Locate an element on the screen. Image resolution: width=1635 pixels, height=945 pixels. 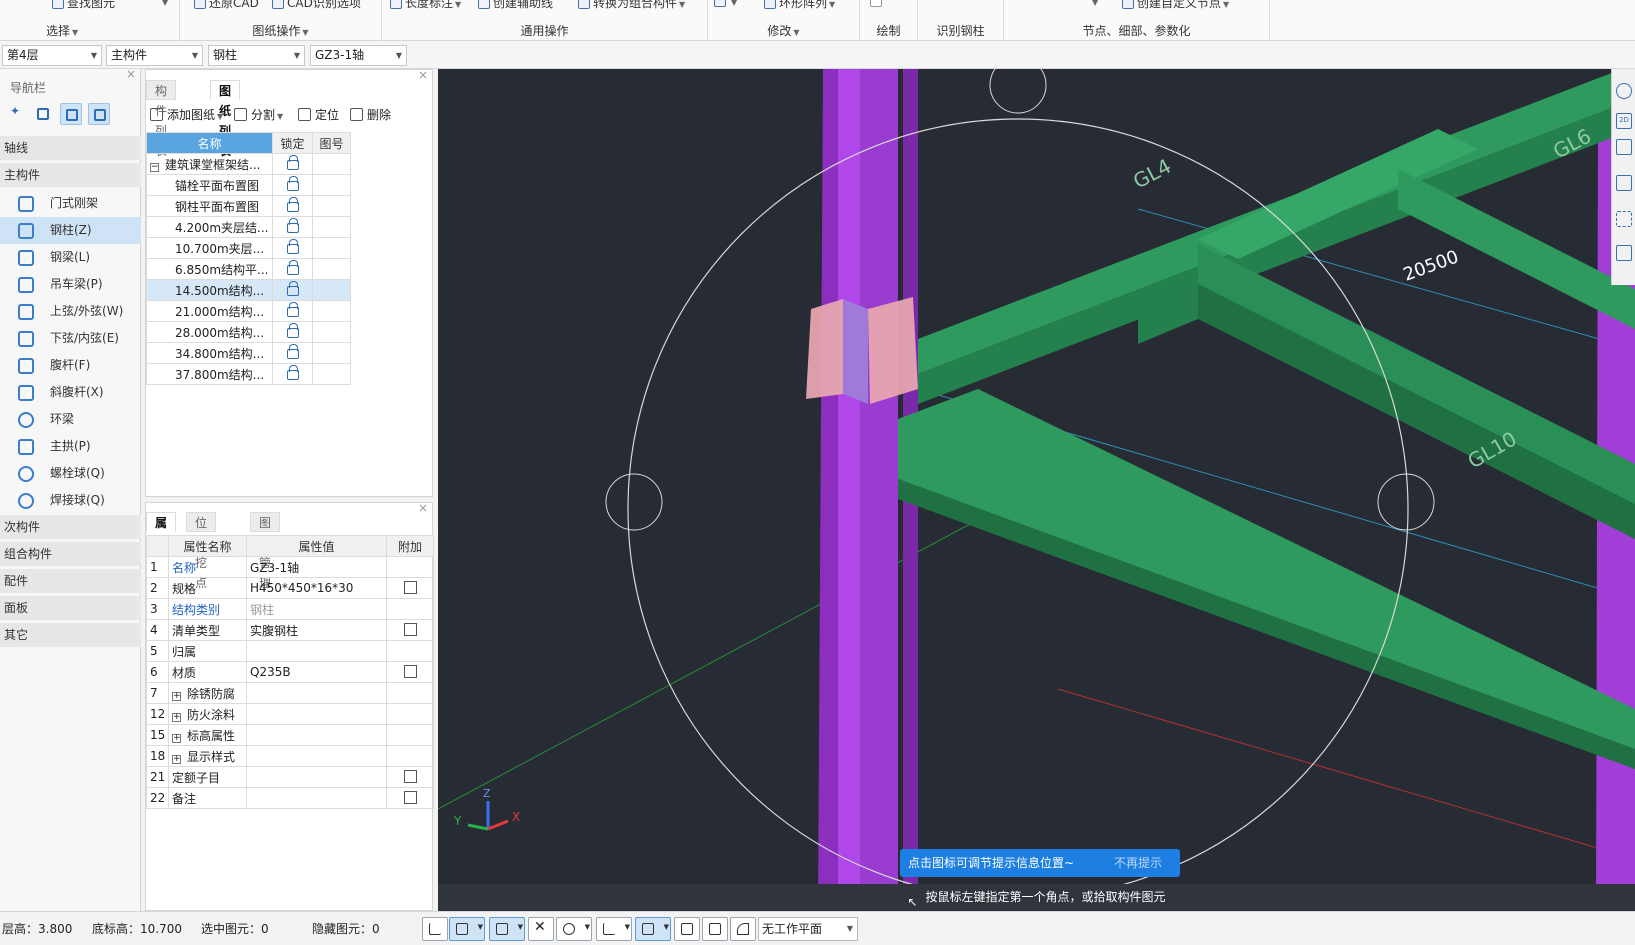
nav-item-2: 钢梁(L) is located at coordinates (70, 257).